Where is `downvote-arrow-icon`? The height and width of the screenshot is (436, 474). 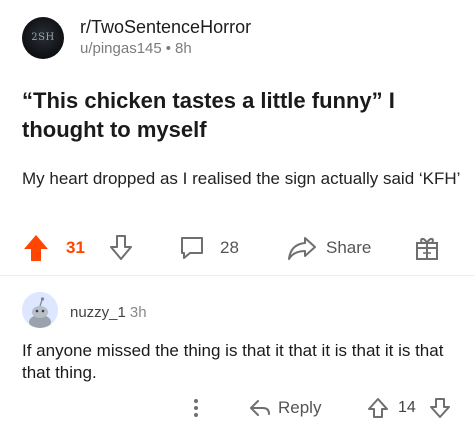 downvote-arrow-icon is located at coordinates (121, 248).